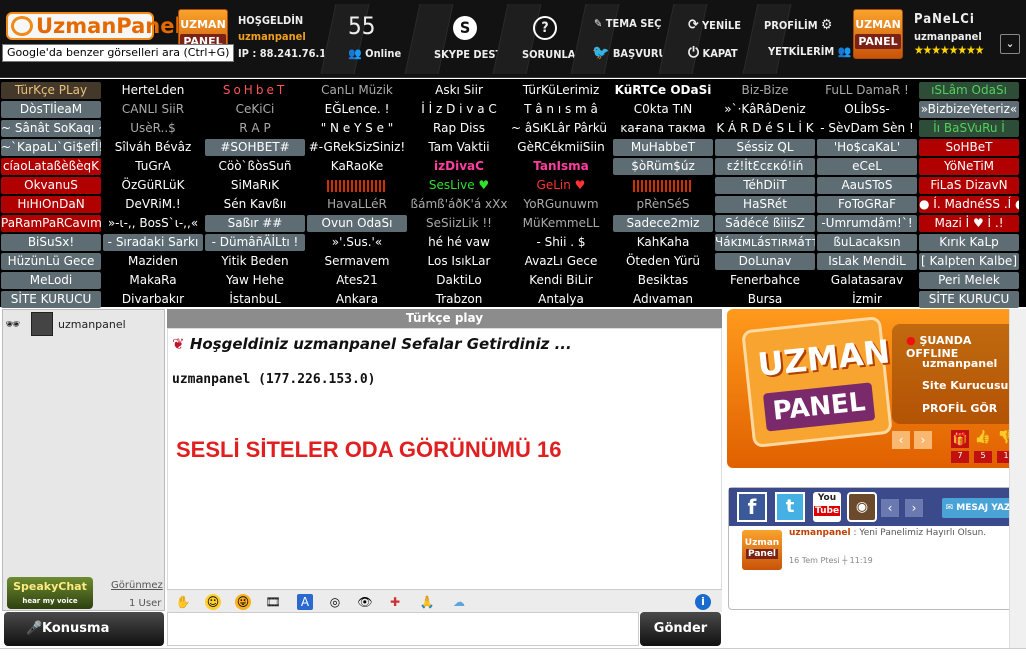  What do you see at coordinates (663, 147) in the screenshot?
I see `room-button: MuHabbeT` at bounding box center [663, 147].